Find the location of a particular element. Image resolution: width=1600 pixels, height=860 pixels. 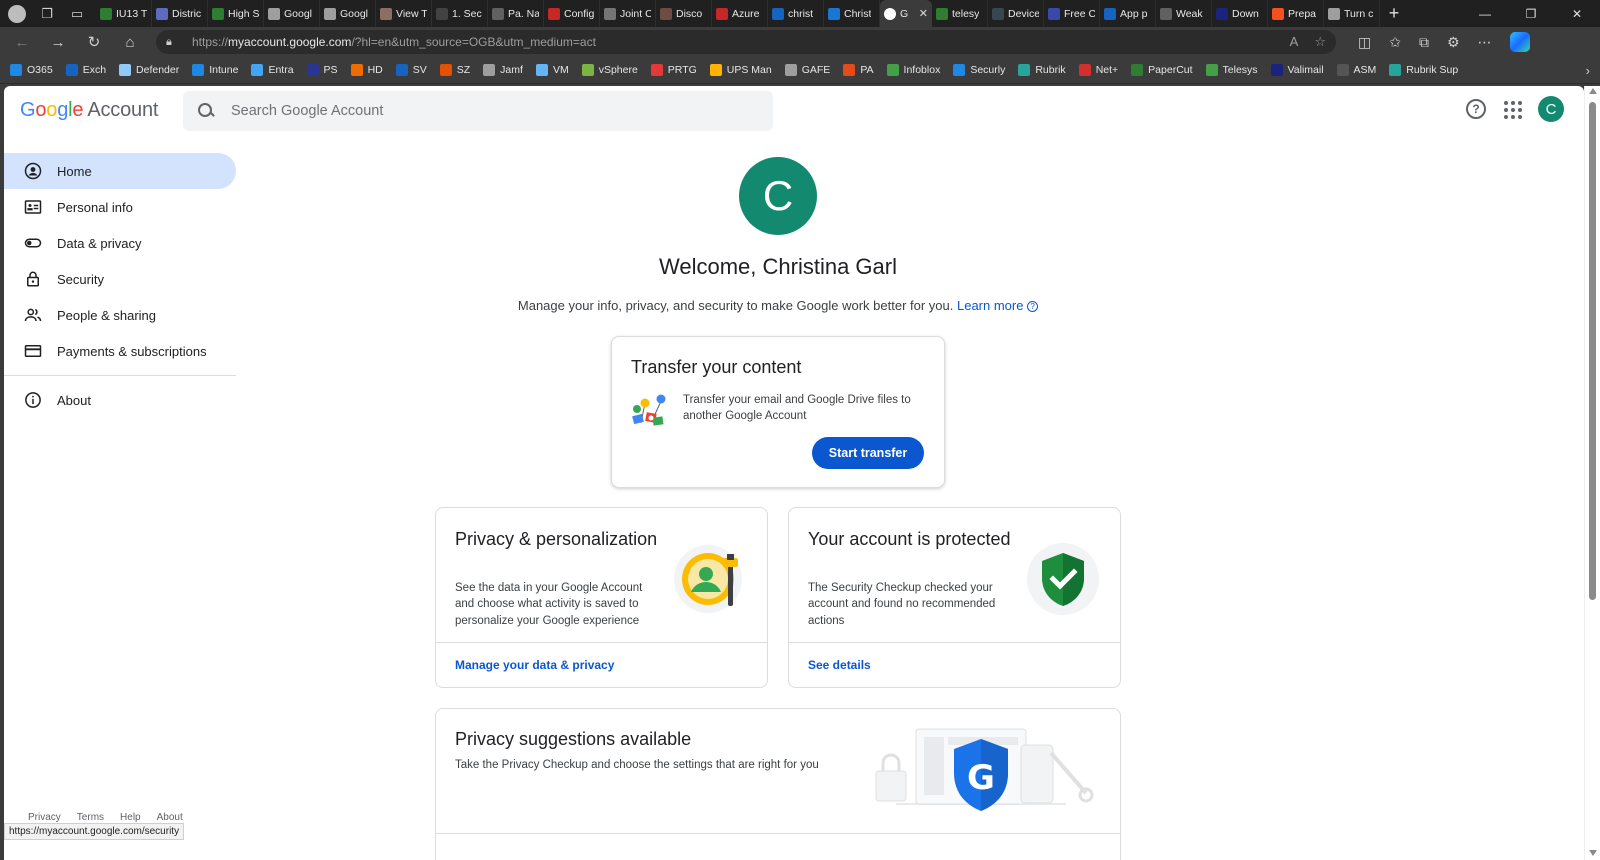

favorite-item: UPS Man is located at coordinates (740, 70).